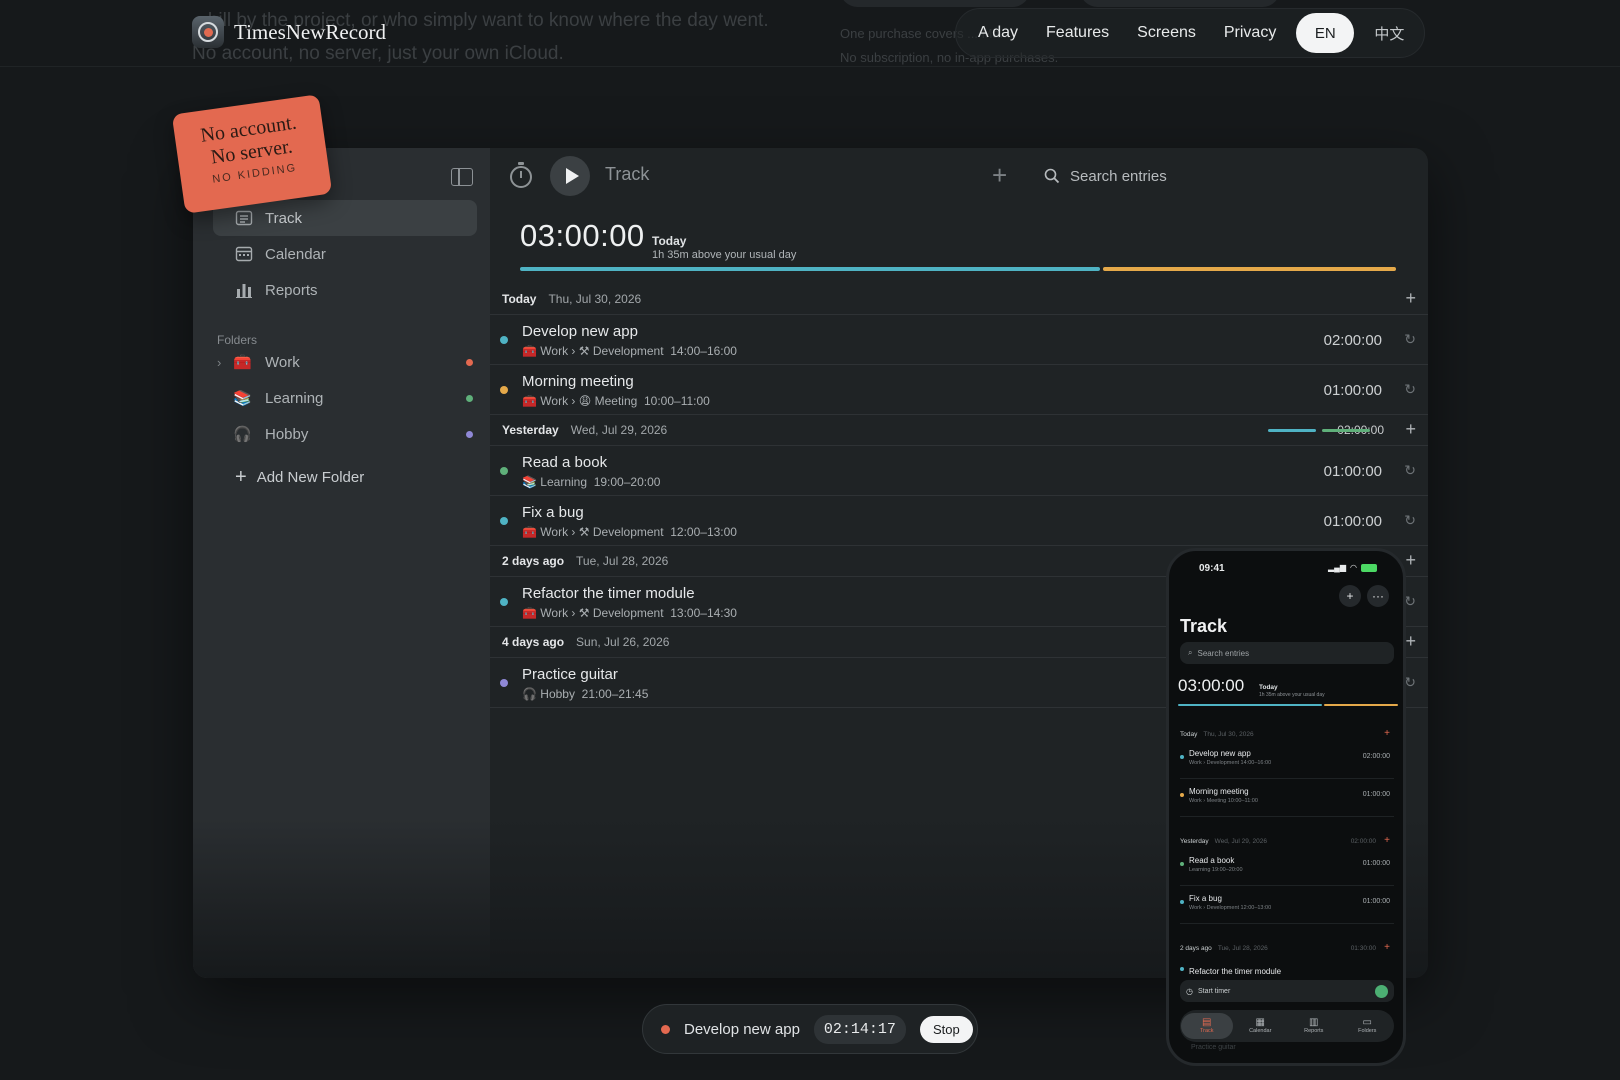 The image size is (1620, 1080). I want to click on today-label: Today, so click(669, 241).